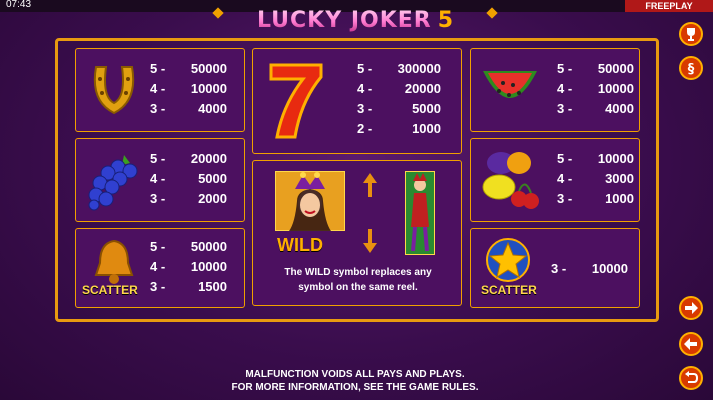  Describe the element at coordinates (113, 183) in the screenshot. I see `grapes-icon` at that location.